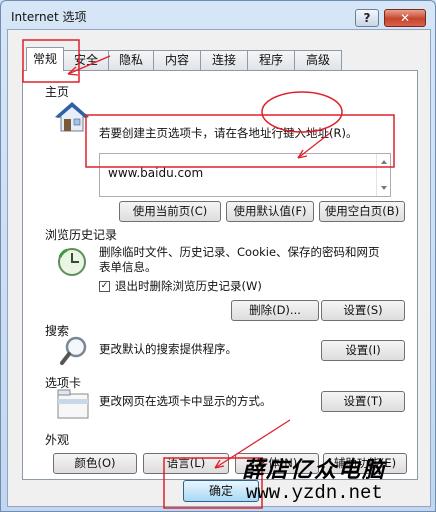 The image size is (436, 512). What do you see at coordinates (72, 262) in the screenshot?
I see `history-clock-icon` at bounding box center [72, 262].